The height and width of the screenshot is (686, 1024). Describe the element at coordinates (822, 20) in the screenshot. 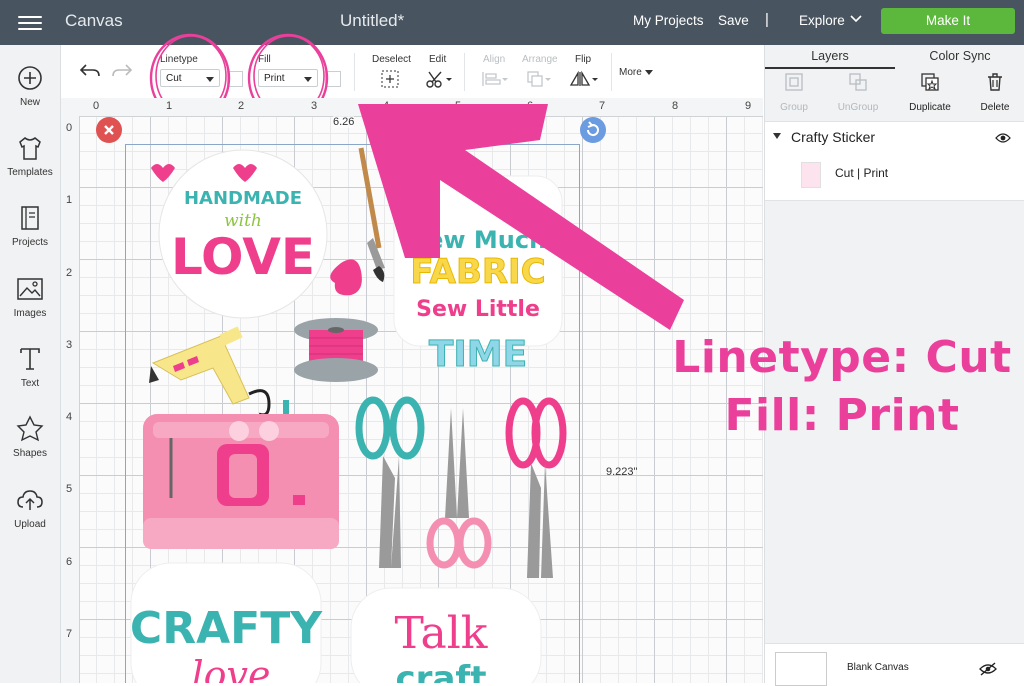

I see `explore-menu: Explore` at that location.